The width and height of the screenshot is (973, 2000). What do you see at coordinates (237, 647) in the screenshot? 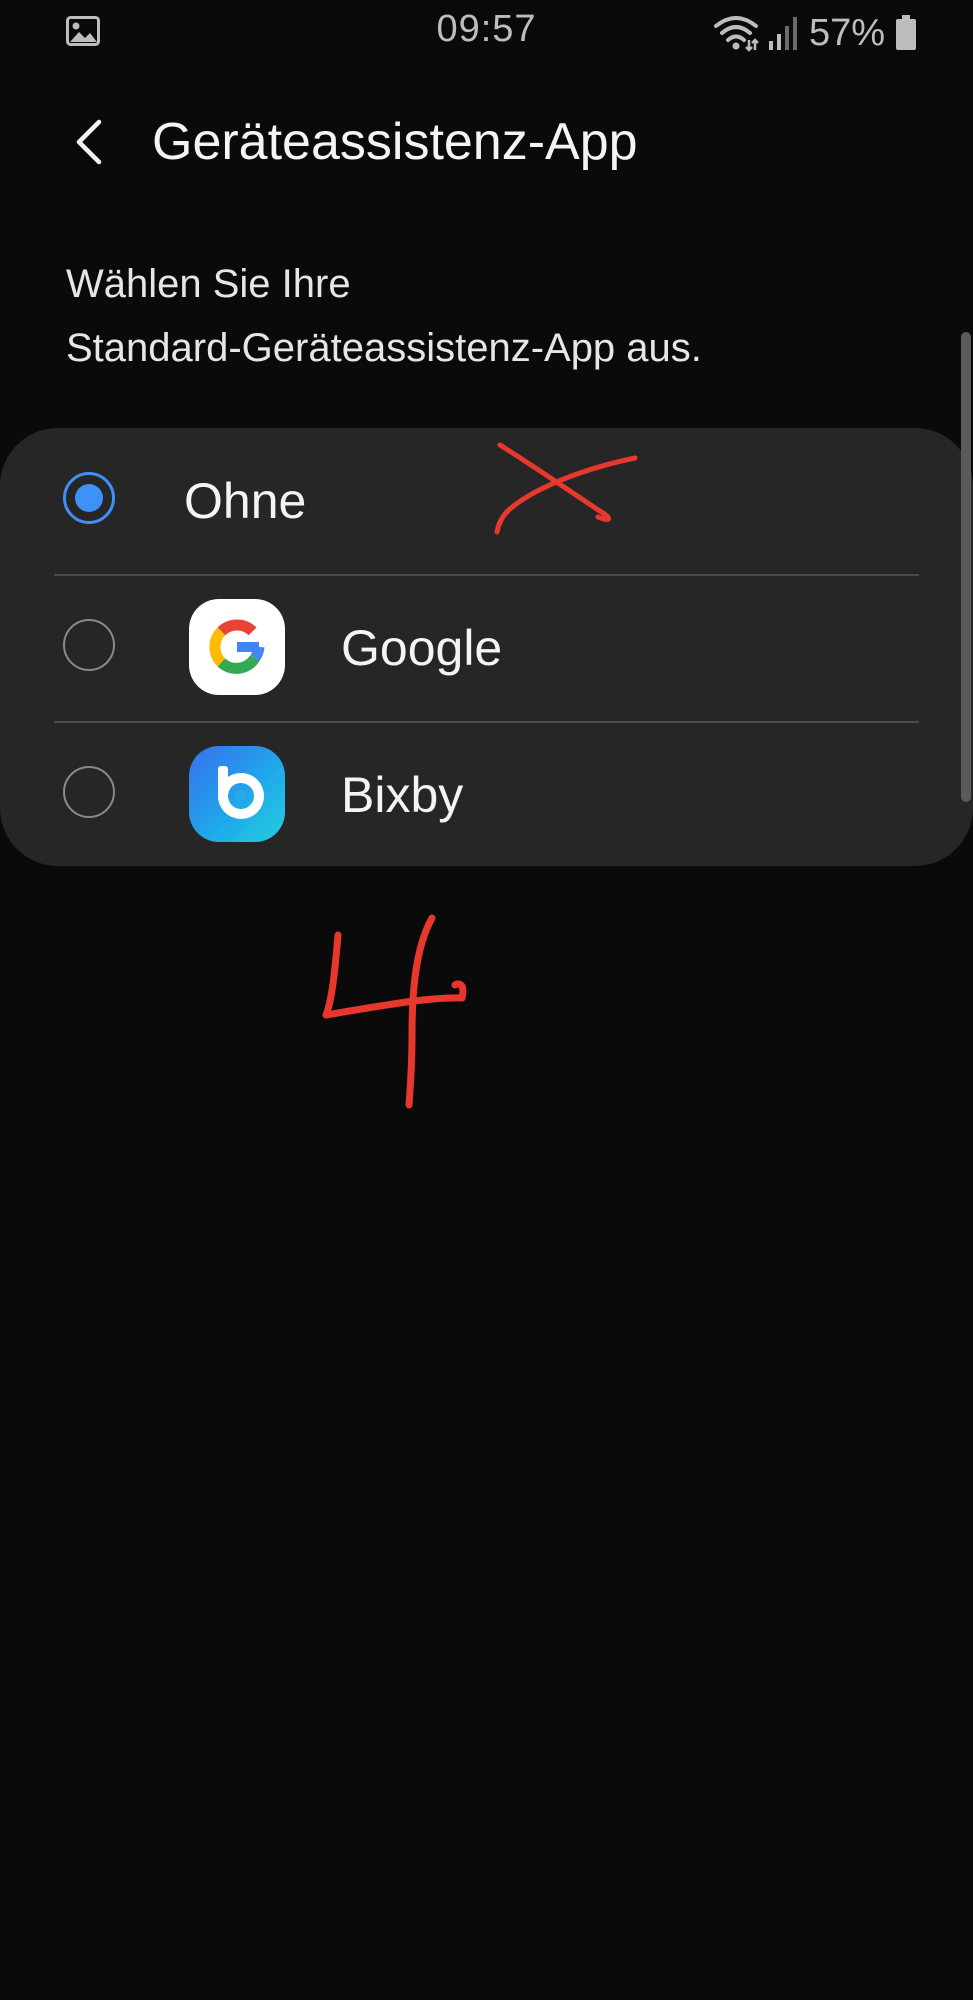
I see `google-icon` at bounding box center [237, 647].